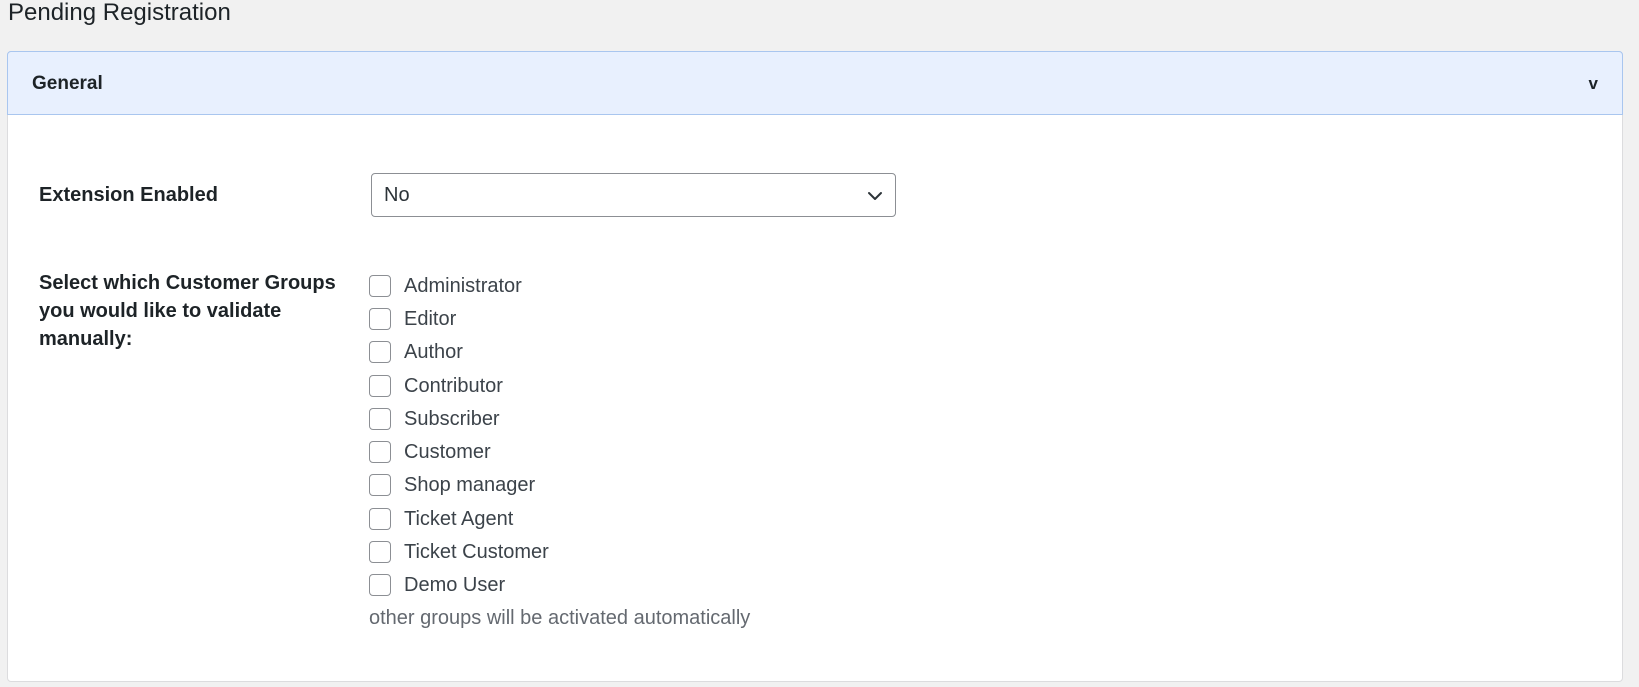  I want to click on group-item-demo-user: Demo User, so click(459, 585).